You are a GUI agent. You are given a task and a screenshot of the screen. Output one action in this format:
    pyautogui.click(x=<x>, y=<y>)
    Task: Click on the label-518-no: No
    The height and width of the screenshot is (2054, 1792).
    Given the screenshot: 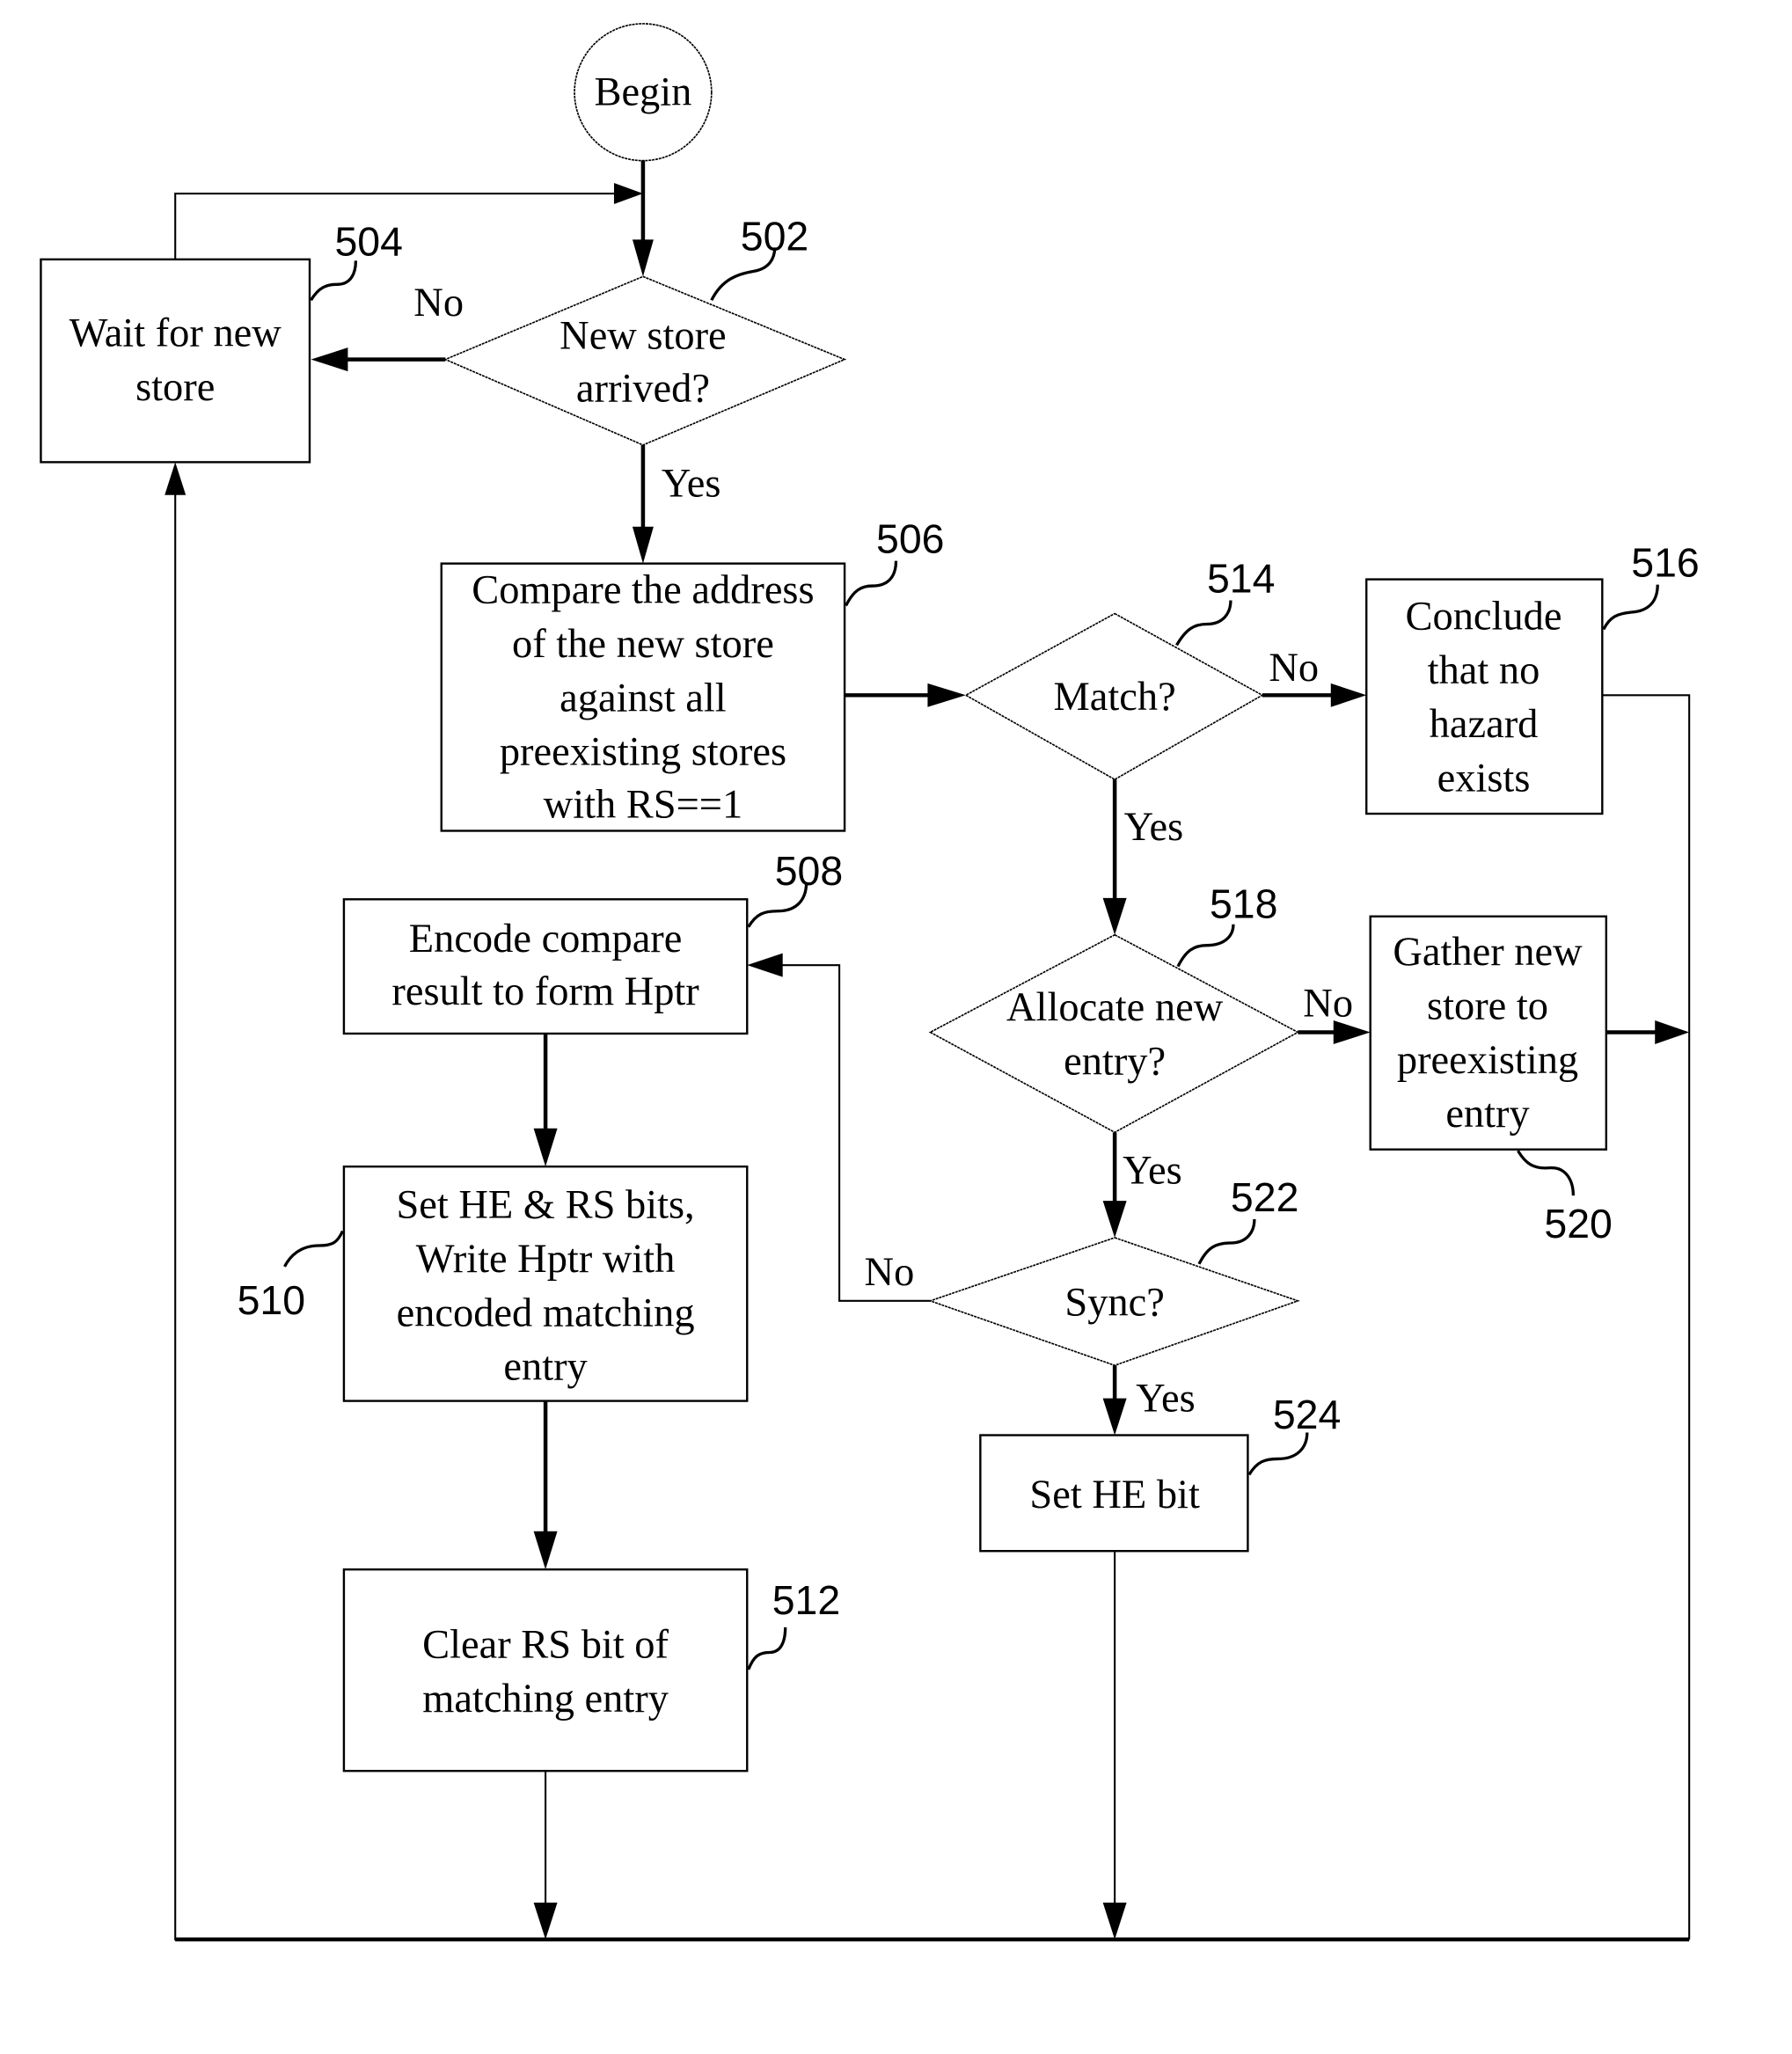 What is the action you would take?
    pyautogui.click(x=1328, y=1004)
    